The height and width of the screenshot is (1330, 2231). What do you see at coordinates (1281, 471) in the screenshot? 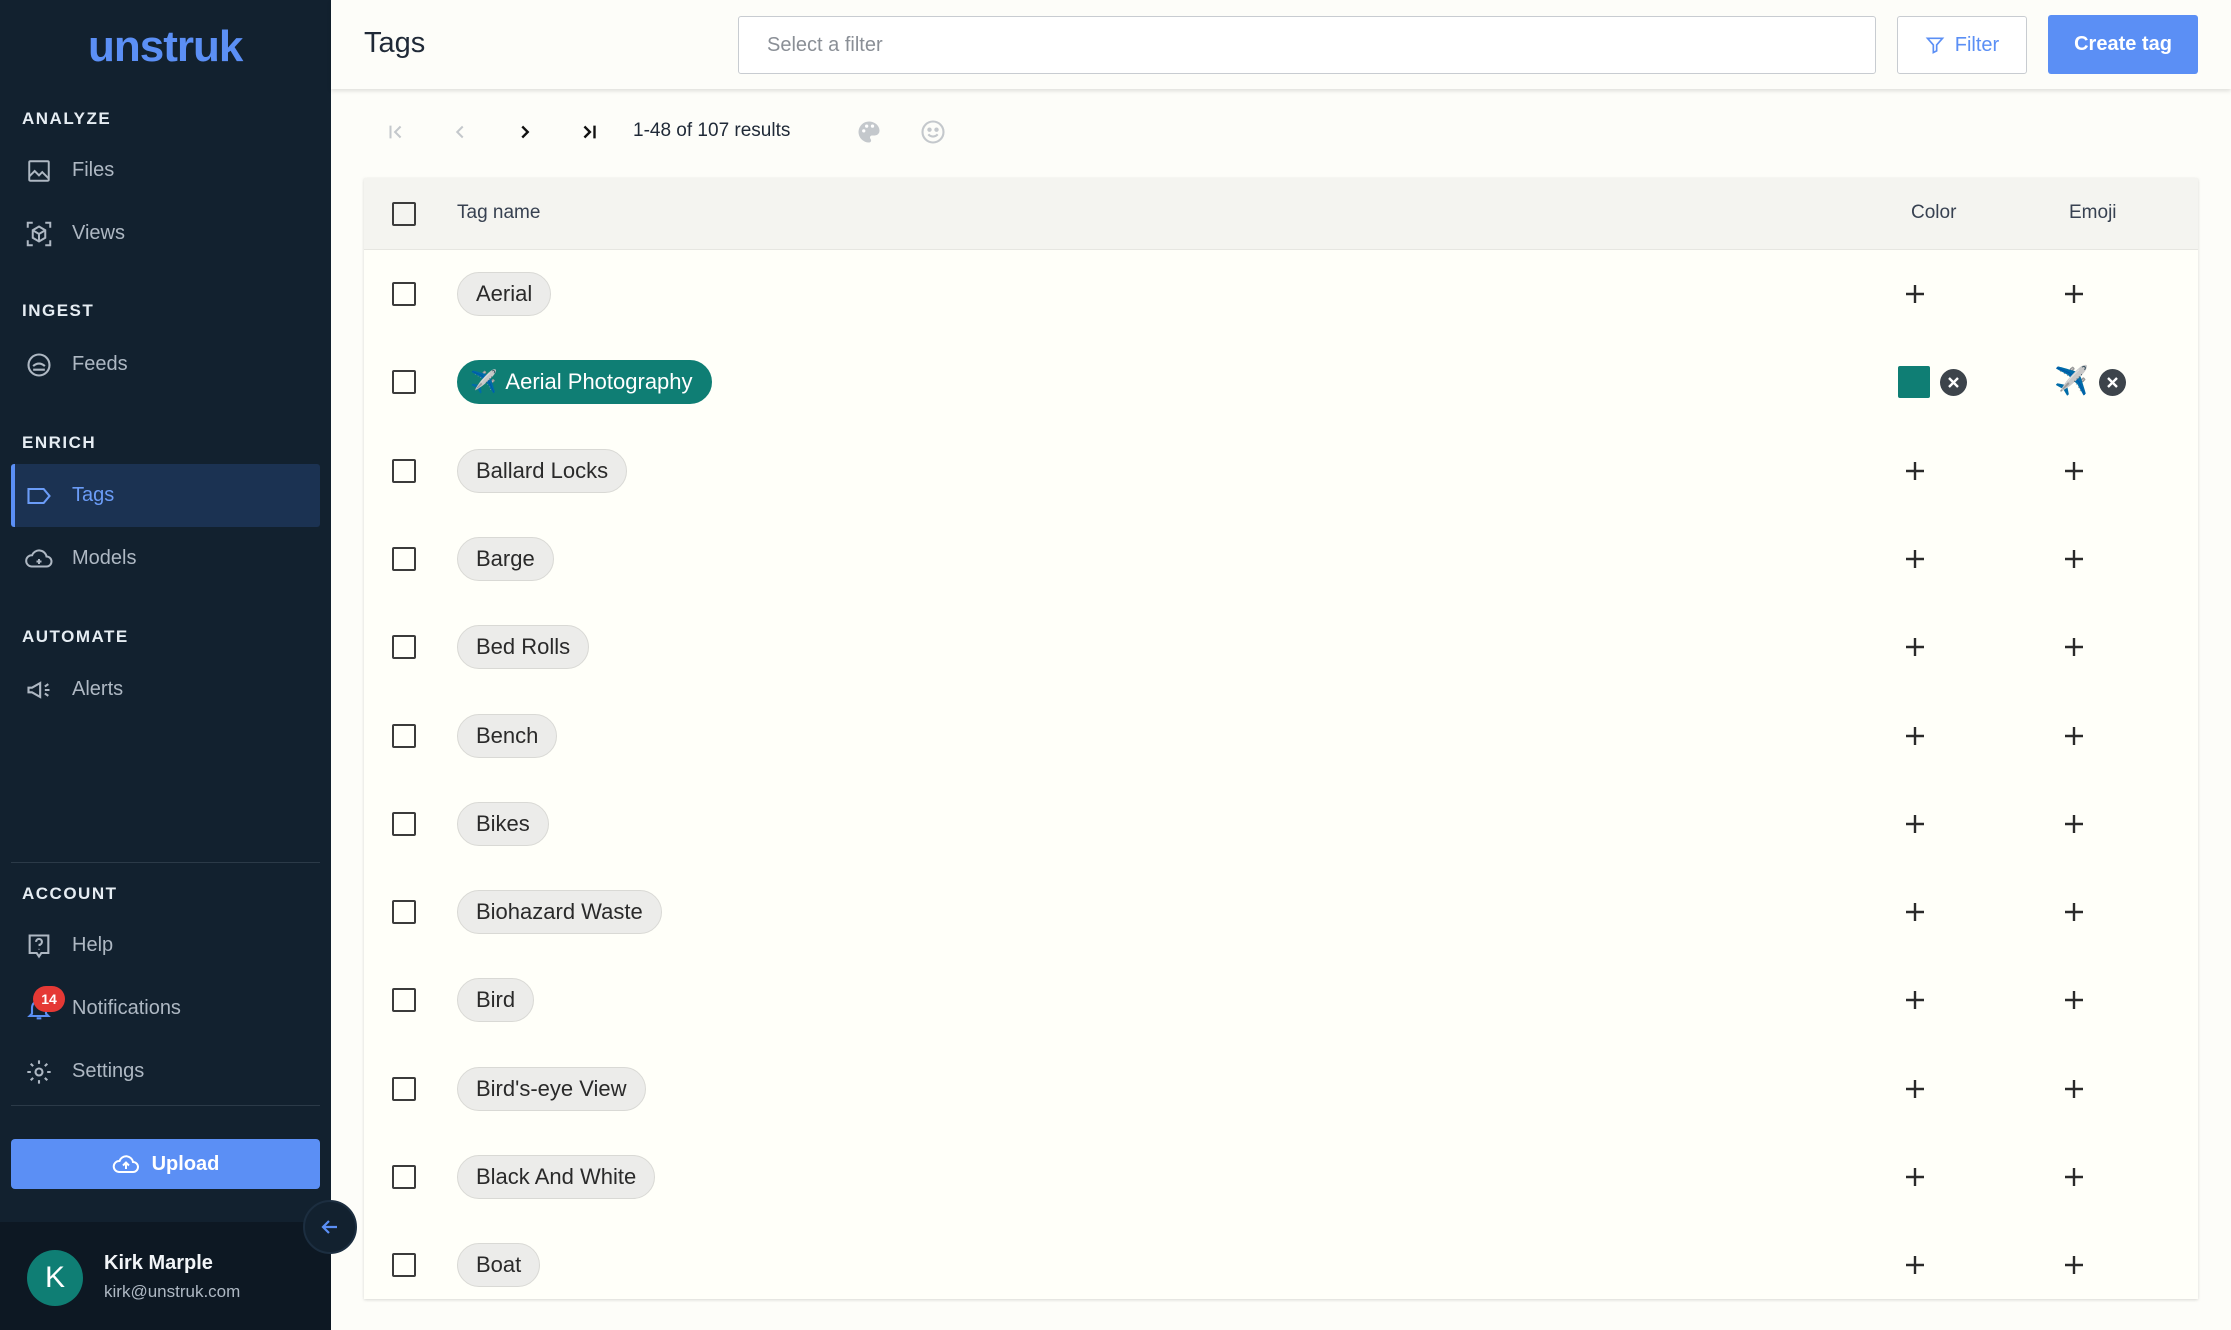
I see `table-row: Ballard Locks` at bounding box center [1281, 471].